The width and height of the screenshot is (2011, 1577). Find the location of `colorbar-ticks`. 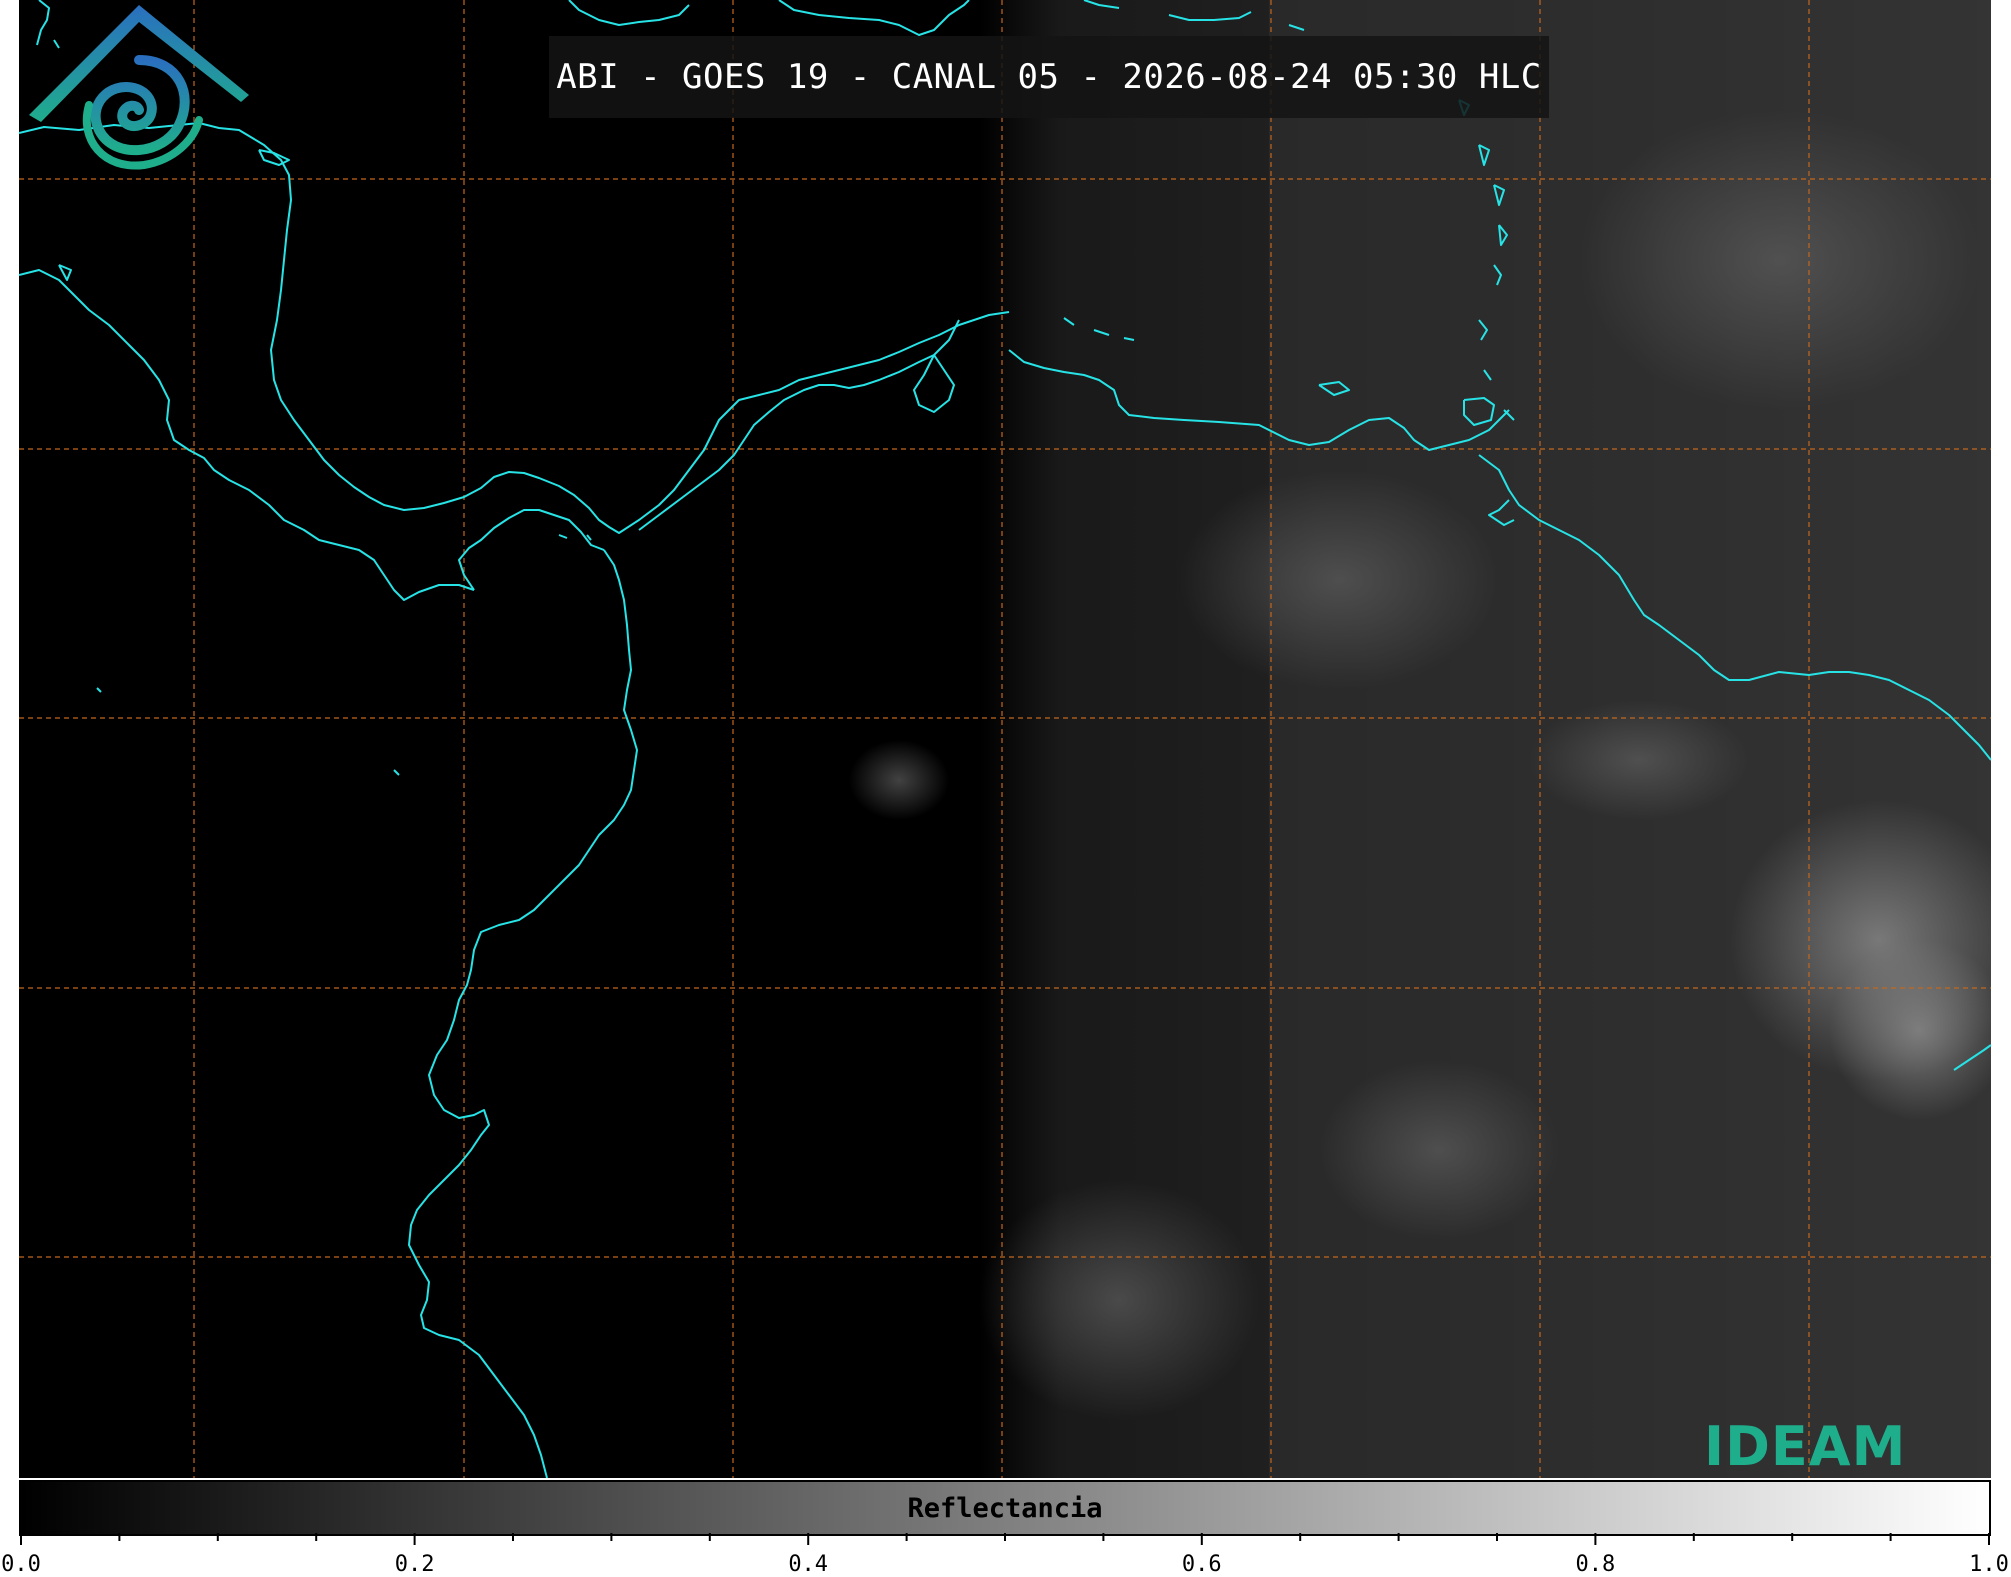

colorbar-ticks is located at coordinates (1005, 1539).